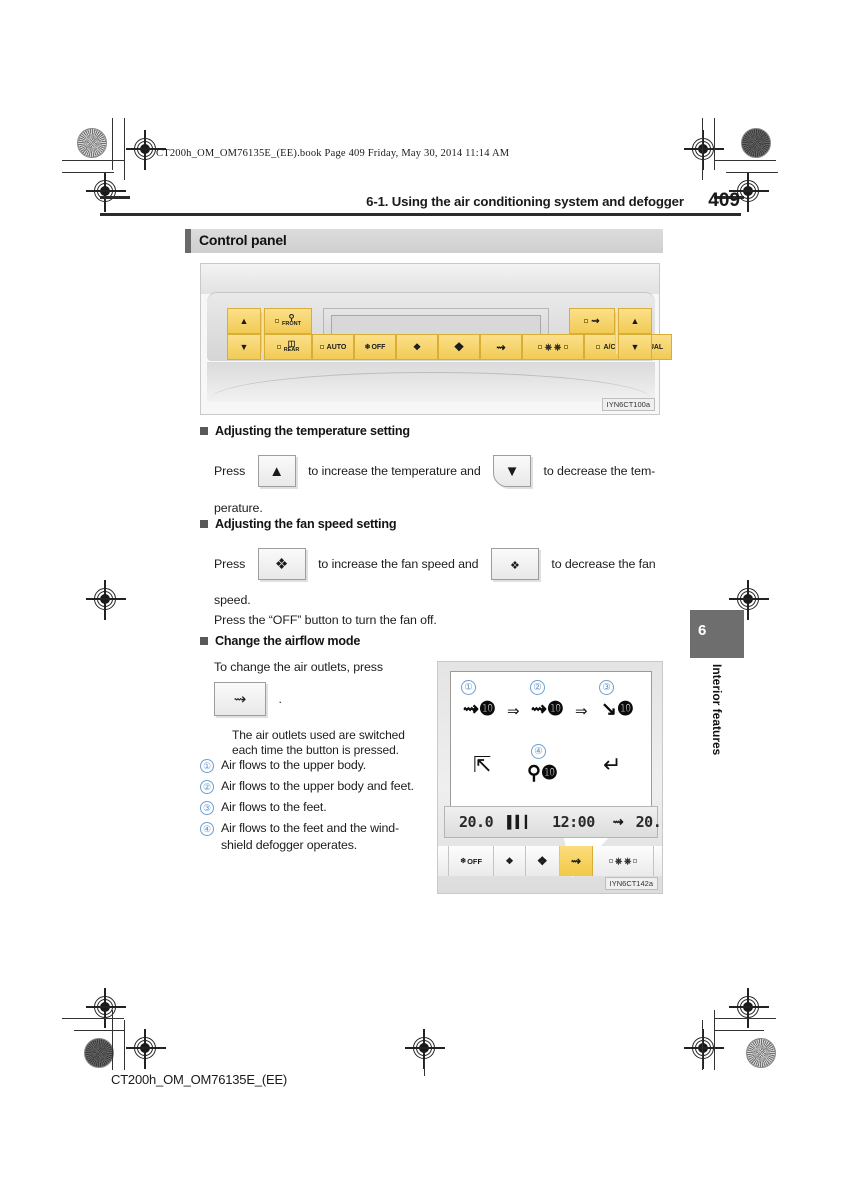 Image resolution: width=848 pixels, height=1200 pixels. What do you see at coordinates (291, 324) in the screenshot?
I see `front-defogger-label: FRONT` at bounding box center [291, 324].